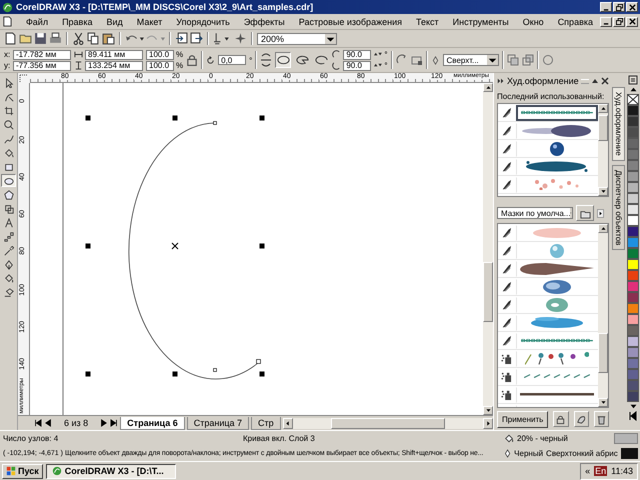 Image resolution: width=640 pixels, height=480 pixels. I want to click on docker-tab: Диспетчер объектов, so click(618, 207).